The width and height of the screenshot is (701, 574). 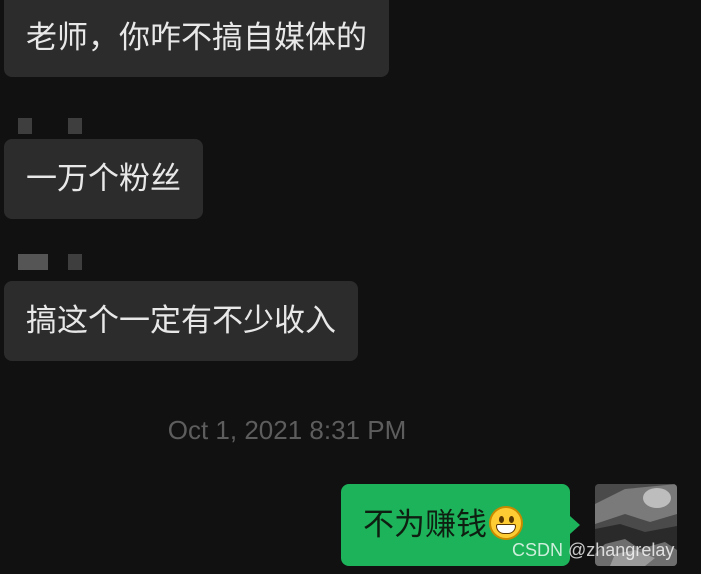 What do you see at coordinates (425, 525) in the screenshot?
I see `message-text: 不为赚钱` at bounding box center [425, 525].